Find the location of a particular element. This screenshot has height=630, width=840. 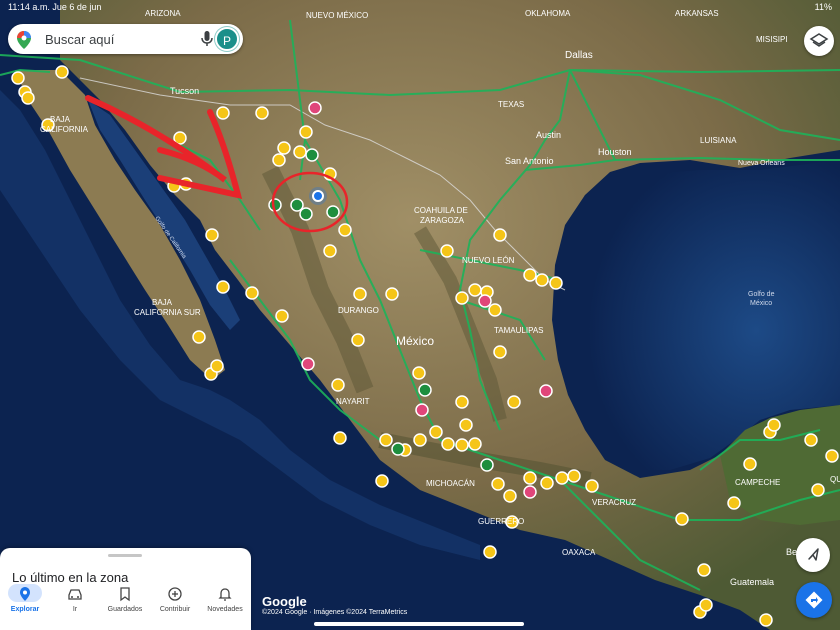

tab-novedades: Novedades is located at coordinates (225, 605).